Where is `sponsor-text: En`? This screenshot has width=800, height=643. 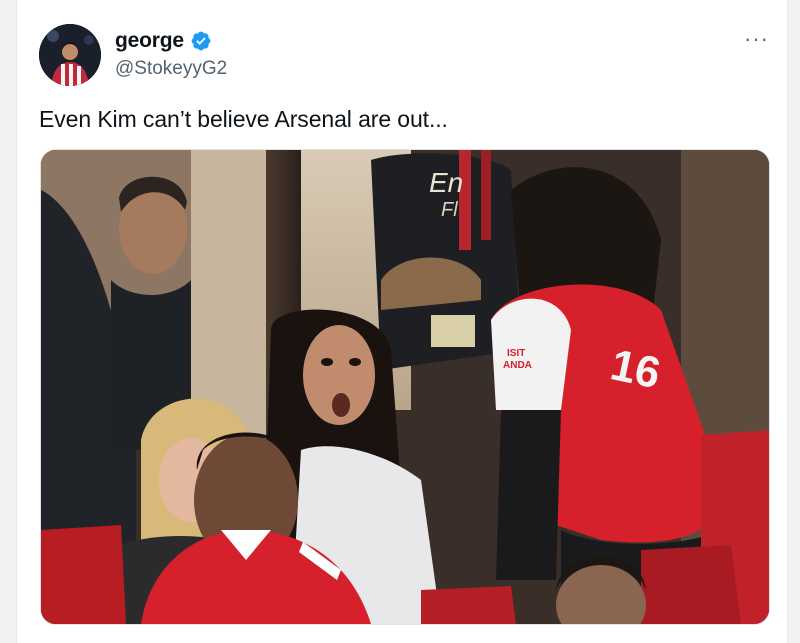 sponsor-text: En is located at coordinates (446, 182).